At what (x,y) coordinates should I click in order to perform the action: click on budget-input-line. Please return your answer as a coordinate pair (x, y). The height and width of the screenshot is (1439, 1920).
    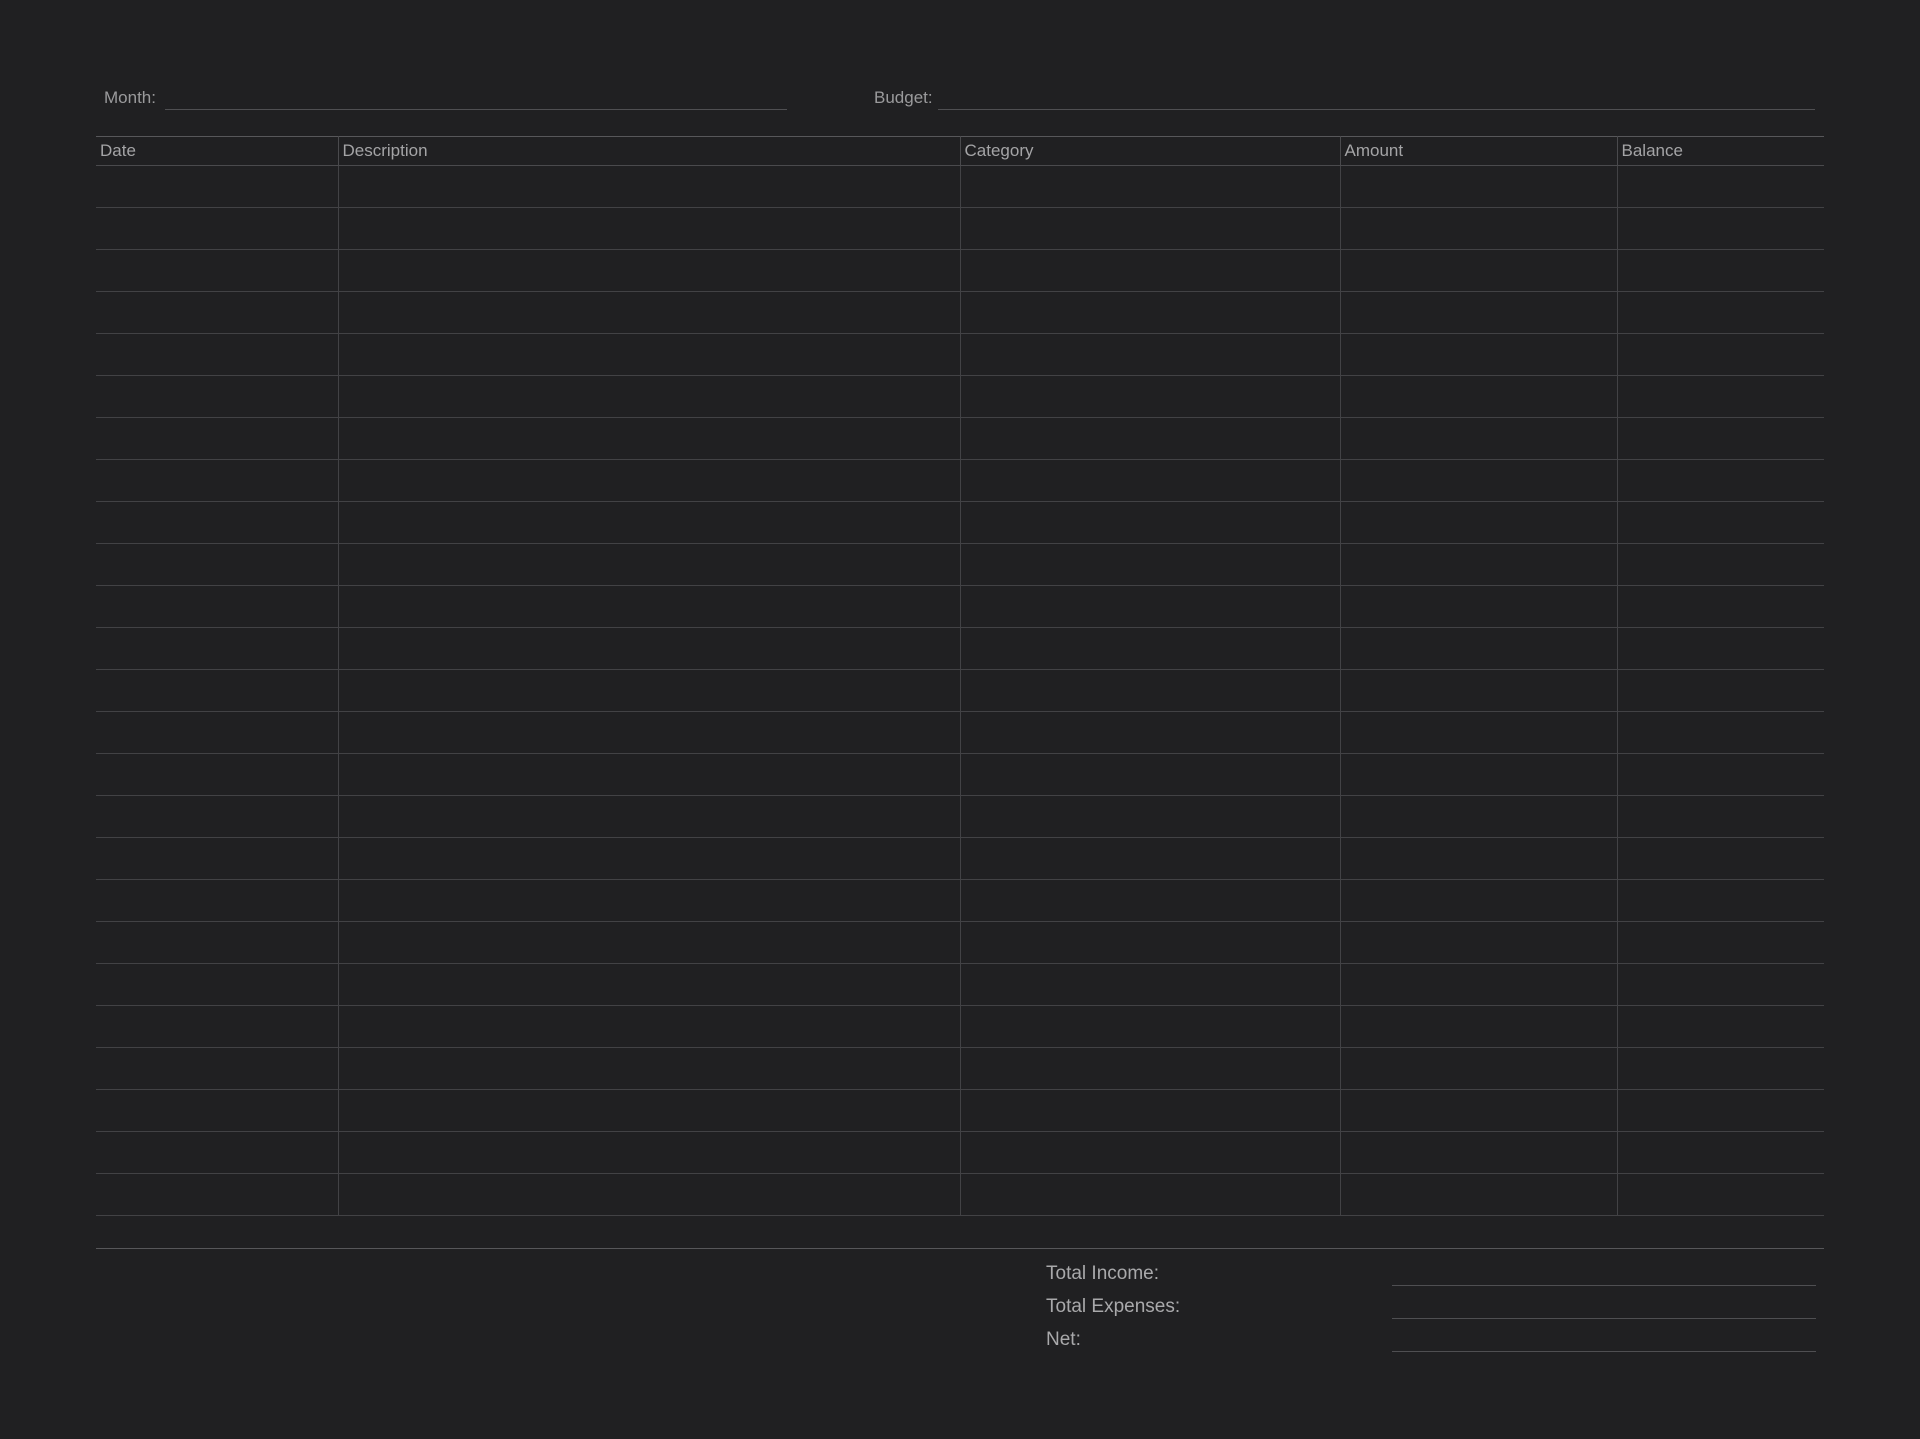
    Looking at the image, I should click on (1376, 109).